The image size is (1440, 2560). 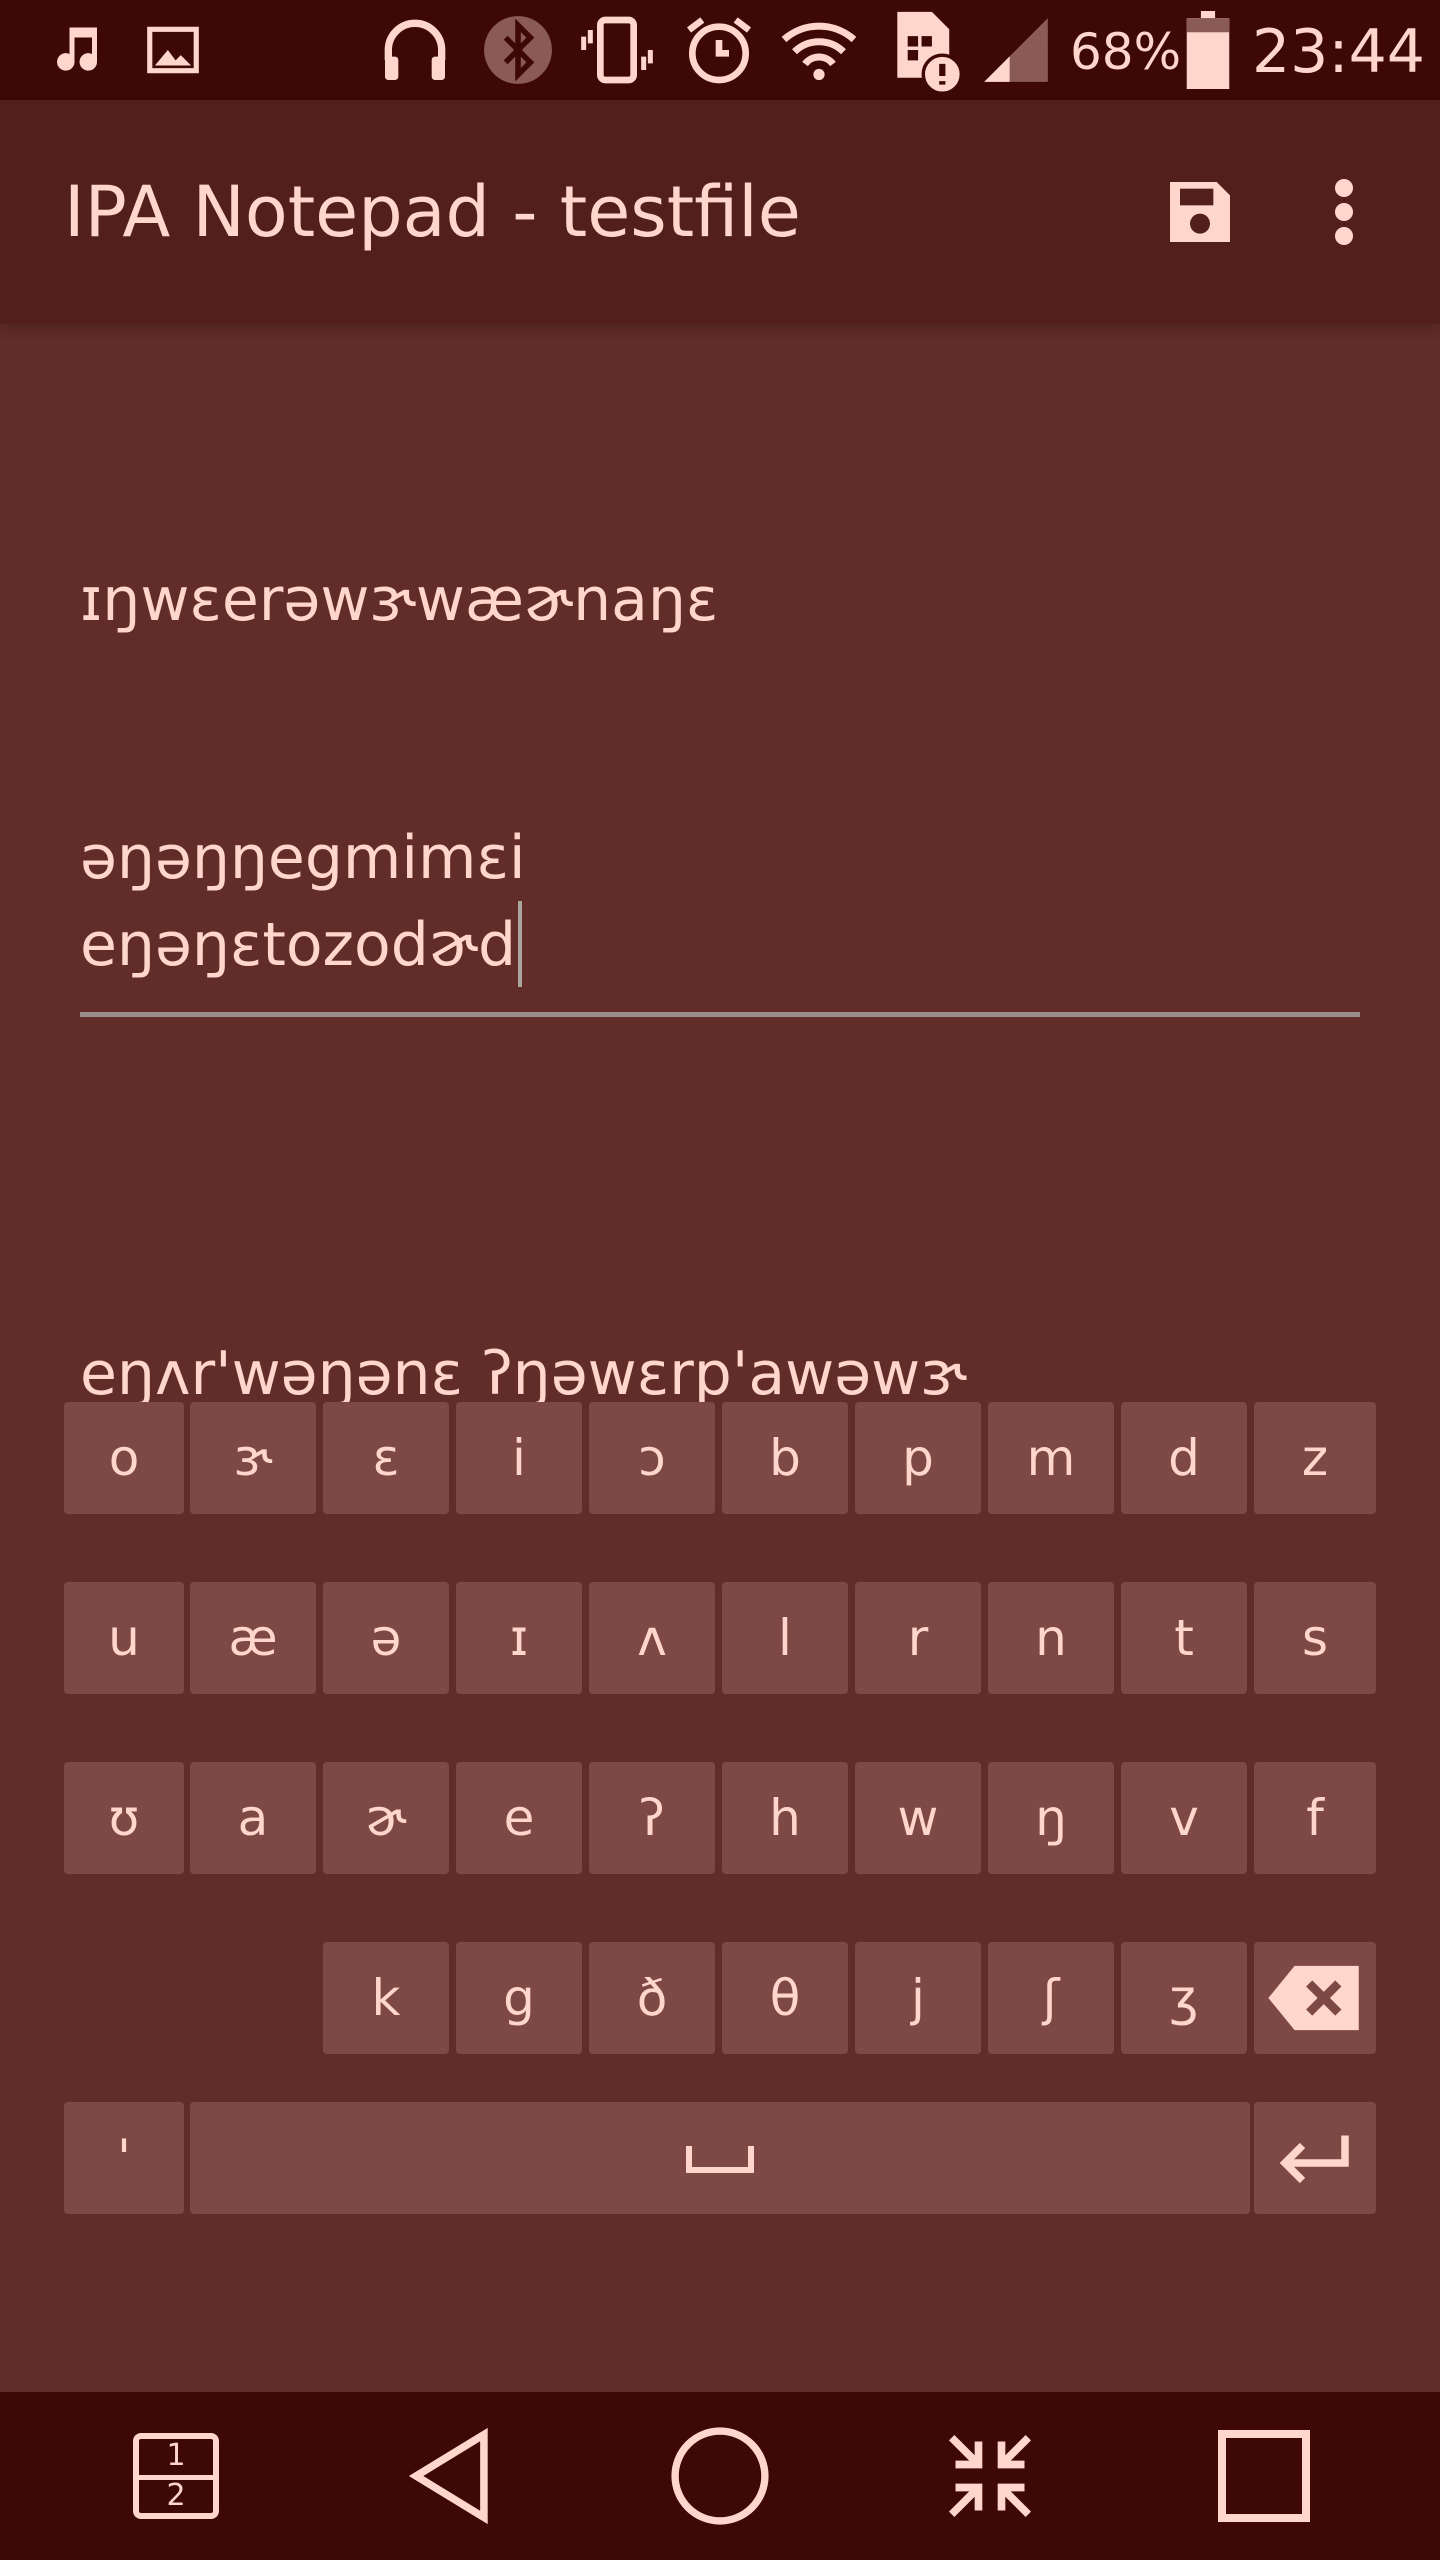 I want to click on backspace-key, so click(x=1315, y=1998).